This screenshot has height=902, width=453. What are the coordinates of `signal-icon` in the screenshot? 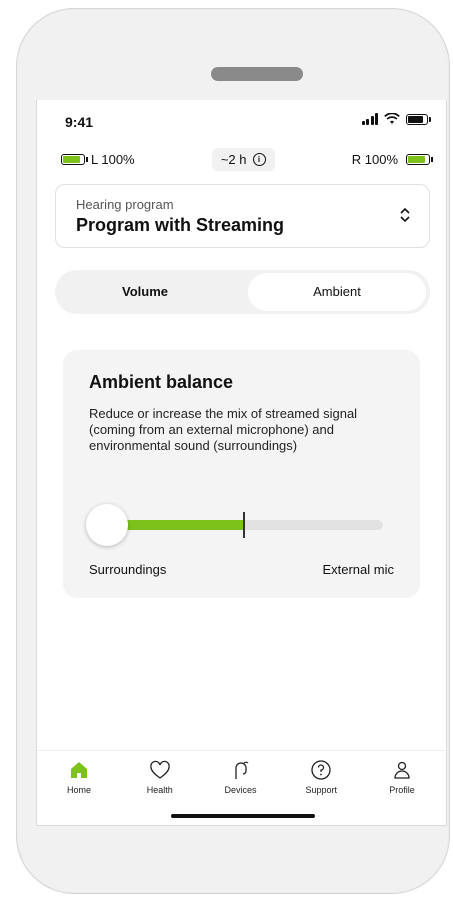 It's located at (369, 119).